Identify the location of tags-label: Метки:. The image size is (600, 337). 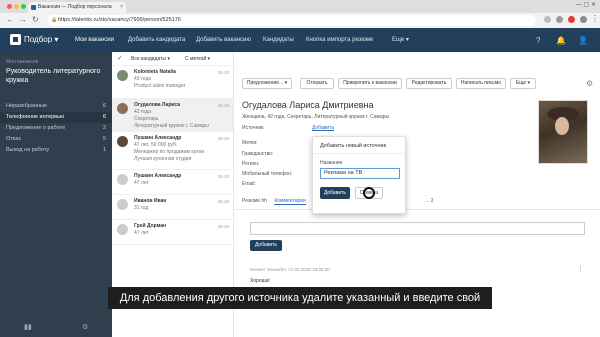
(250, 143).